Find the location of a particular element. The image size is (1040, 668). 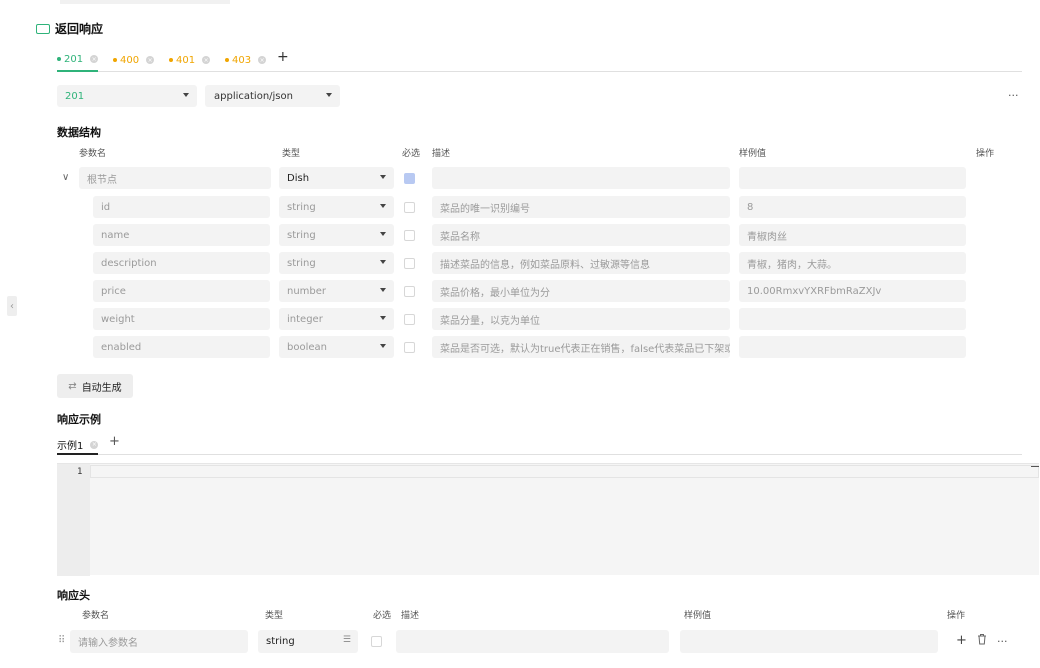

expand-chevron-icon: ∨ is located at coordinates (65, 177).